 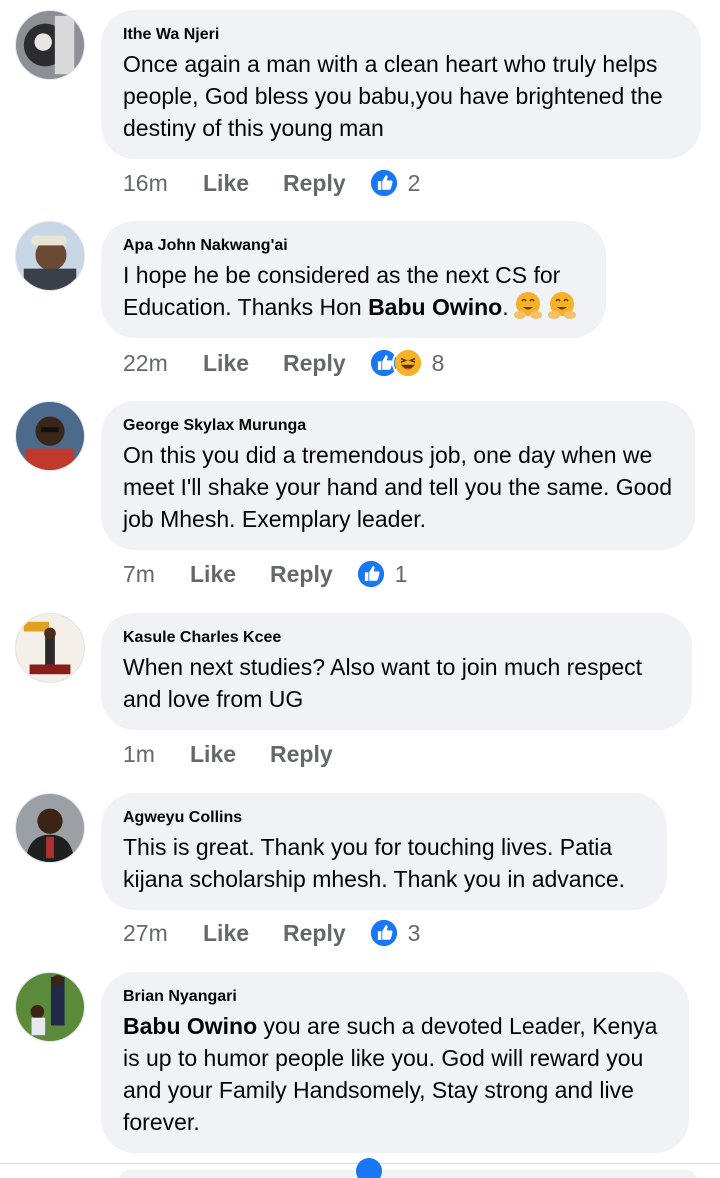 I want to click on reaction-summary: 1, so click(x=381, y=574).